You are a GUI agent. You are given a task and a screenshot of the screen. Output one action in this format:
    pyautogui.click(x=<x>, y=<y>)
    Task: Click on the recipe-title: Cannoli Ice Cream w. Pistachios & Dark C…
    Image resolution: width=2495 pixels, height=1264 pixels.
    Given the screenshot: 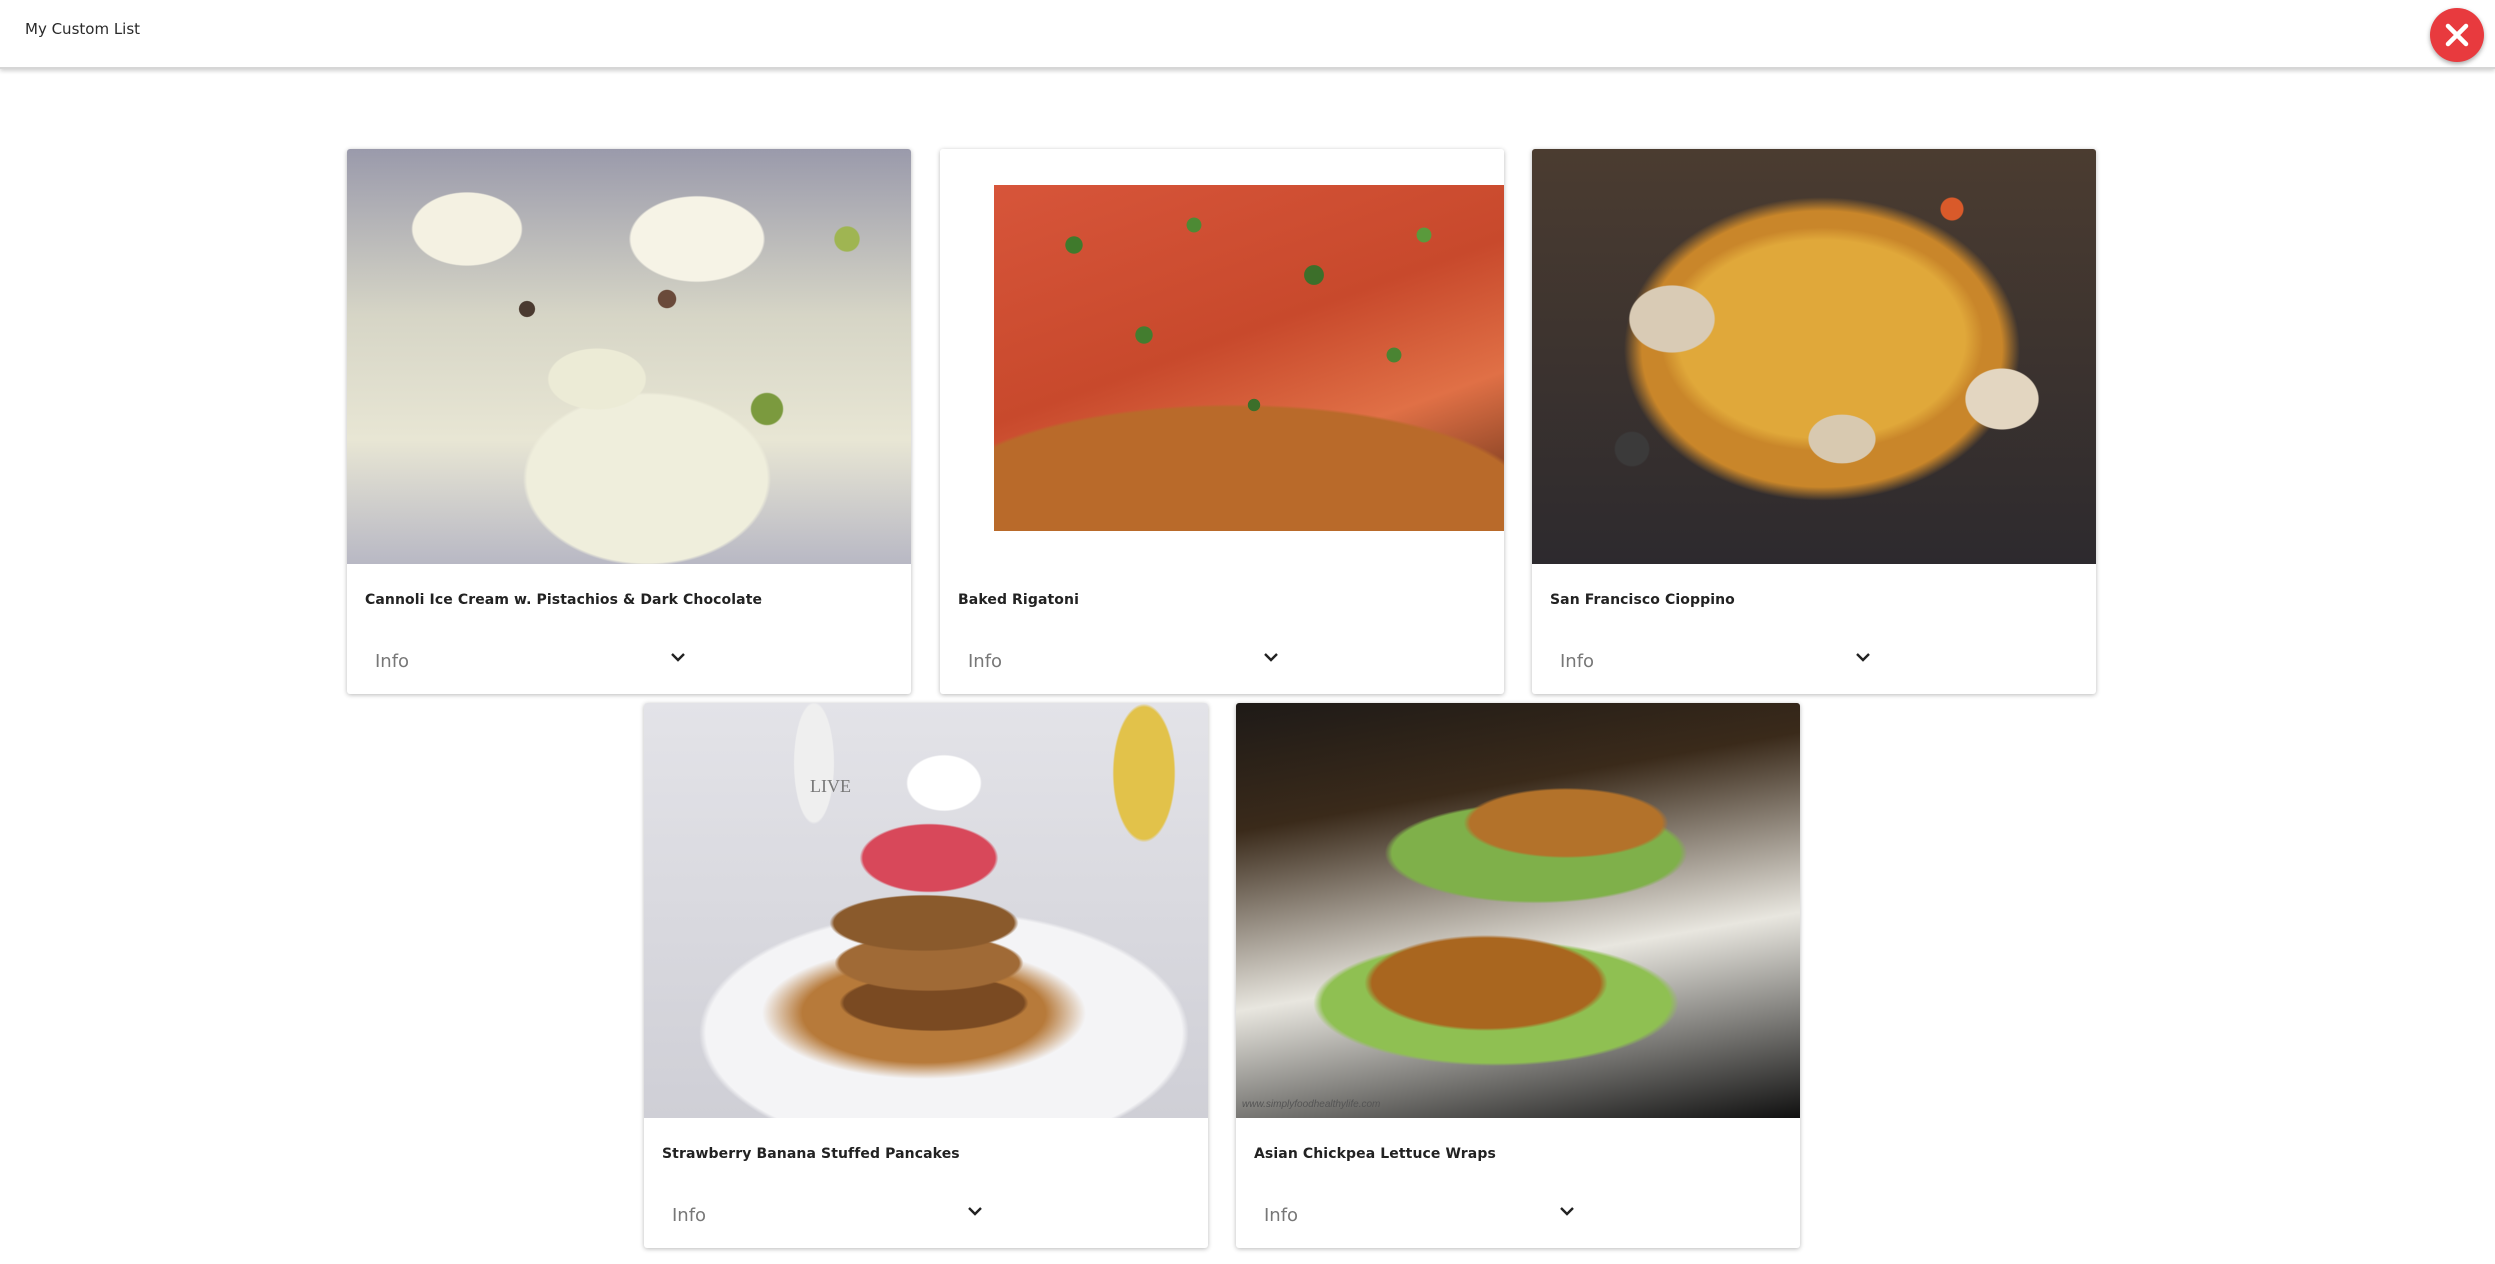 What is the action you would take?
    pyautogui.click(x=564, y=600)
    